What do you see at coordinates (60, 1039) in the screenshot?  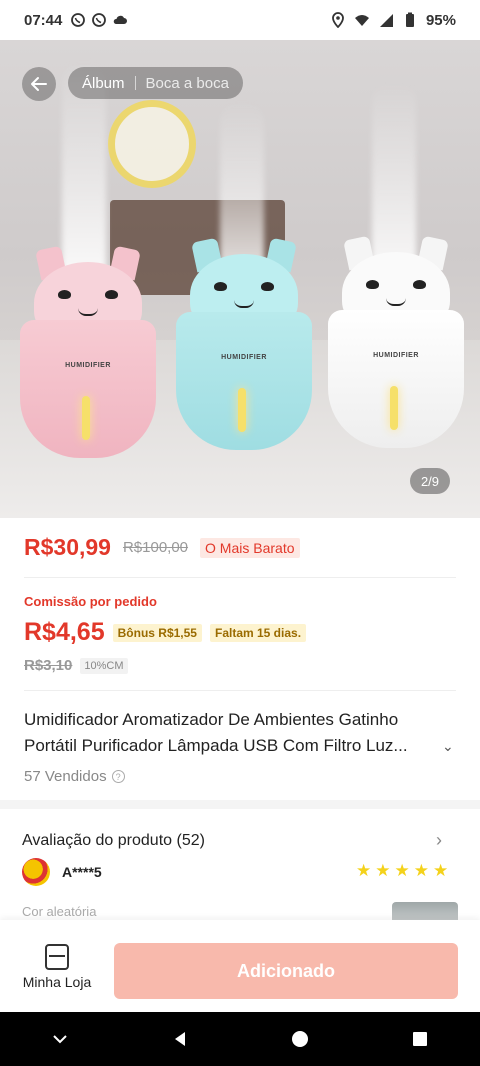 I see `chevron-down-icon` at bounding box center [60, 1039].